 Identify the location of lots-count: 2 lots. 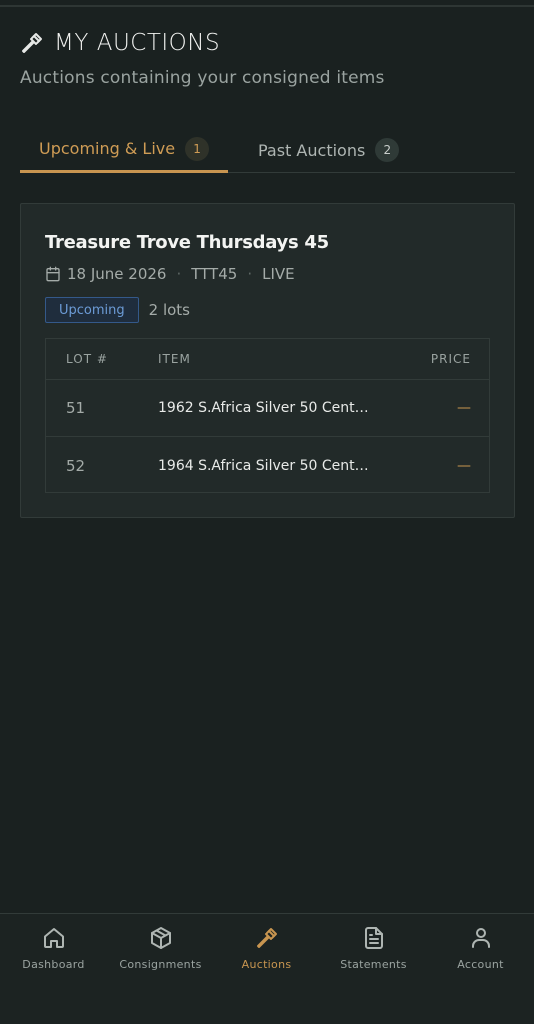
(169, 310).